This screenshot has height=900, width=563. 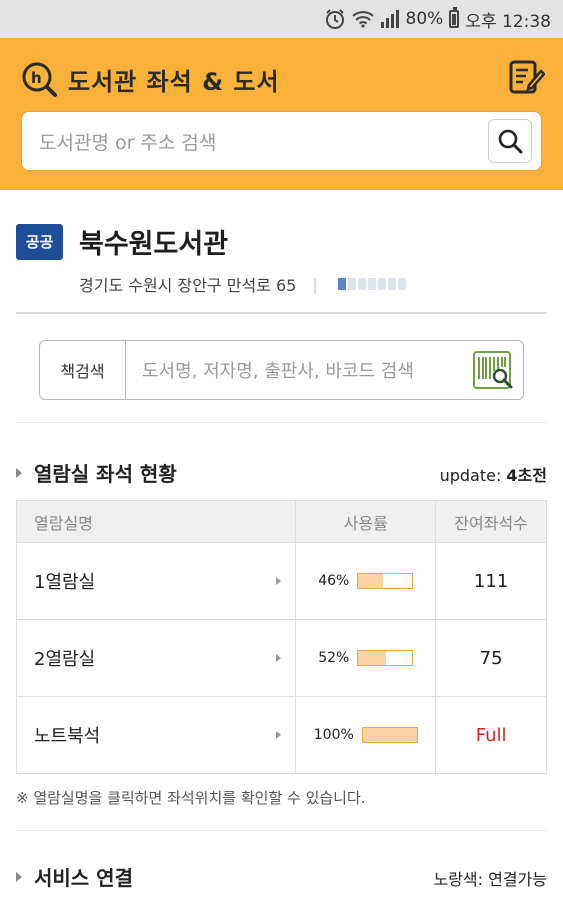 I want to click on library-search-input: 도서관명 or 주소 검색, so click(x=281, y=141).